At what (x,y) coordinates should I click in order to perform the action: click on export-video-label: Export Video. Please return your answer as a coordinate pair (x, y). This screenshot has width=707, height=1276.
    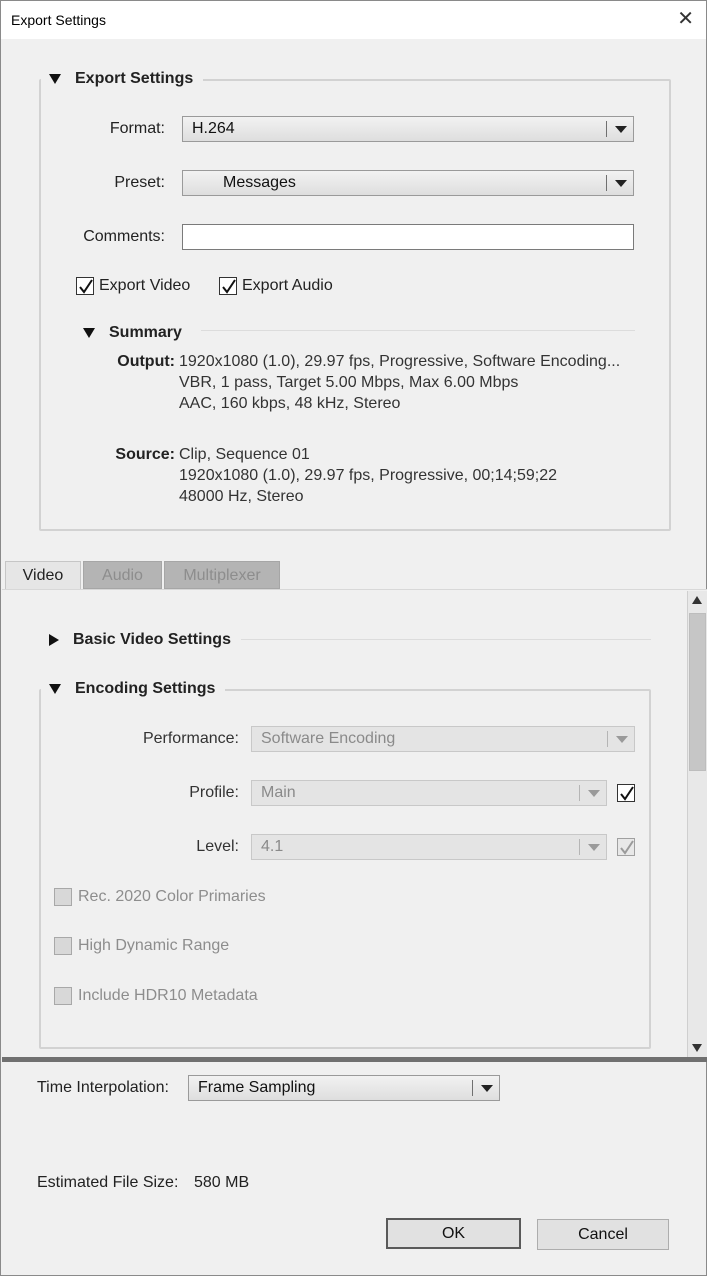
    Looking at the image, I should click on (144, 286).